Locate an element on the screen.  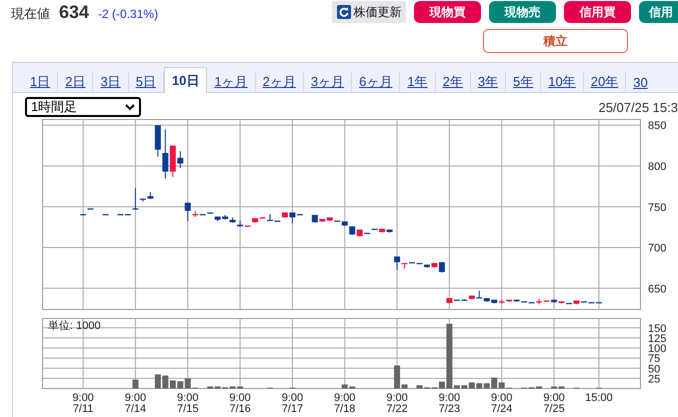
period-tab: 2ヶ月 is located at coordinates (280, 82).